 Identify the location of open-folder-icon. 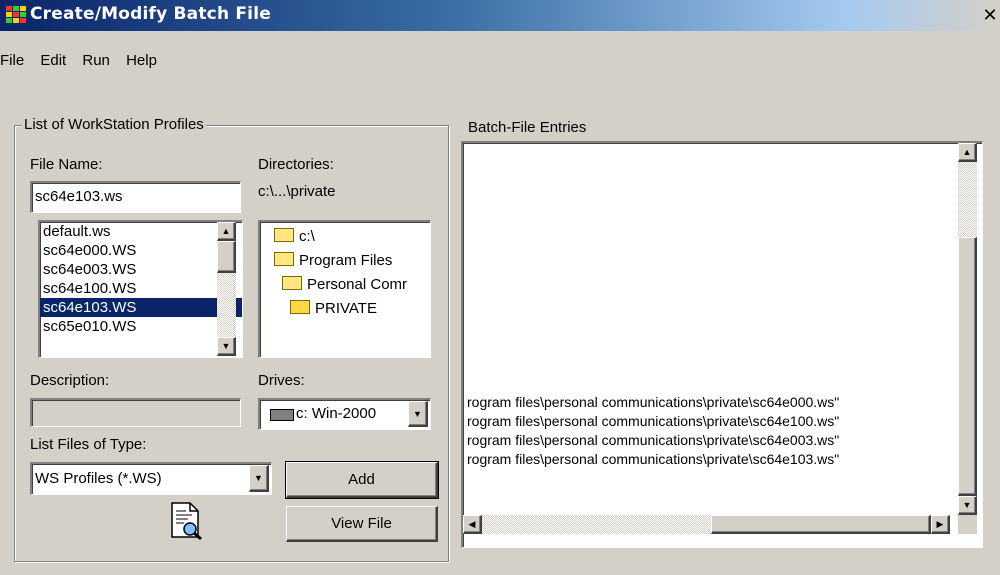
(300, 307).